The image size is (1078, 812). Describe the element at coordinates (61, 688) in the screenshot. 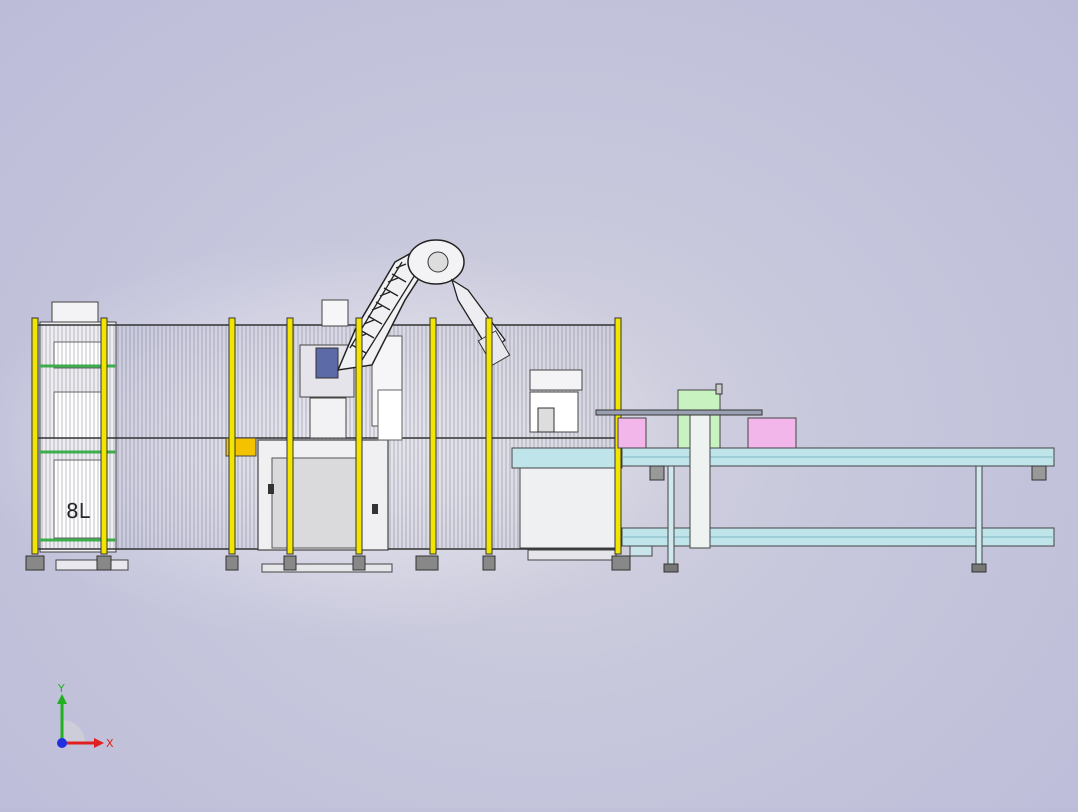

I see `y-axis-label: Y` at that location.